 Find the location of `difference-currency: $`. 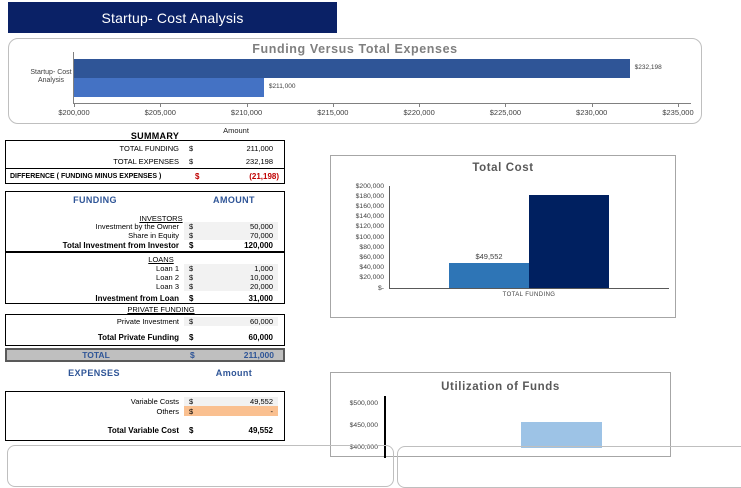

difference-currency: $ is located at coordinates (197, 176).